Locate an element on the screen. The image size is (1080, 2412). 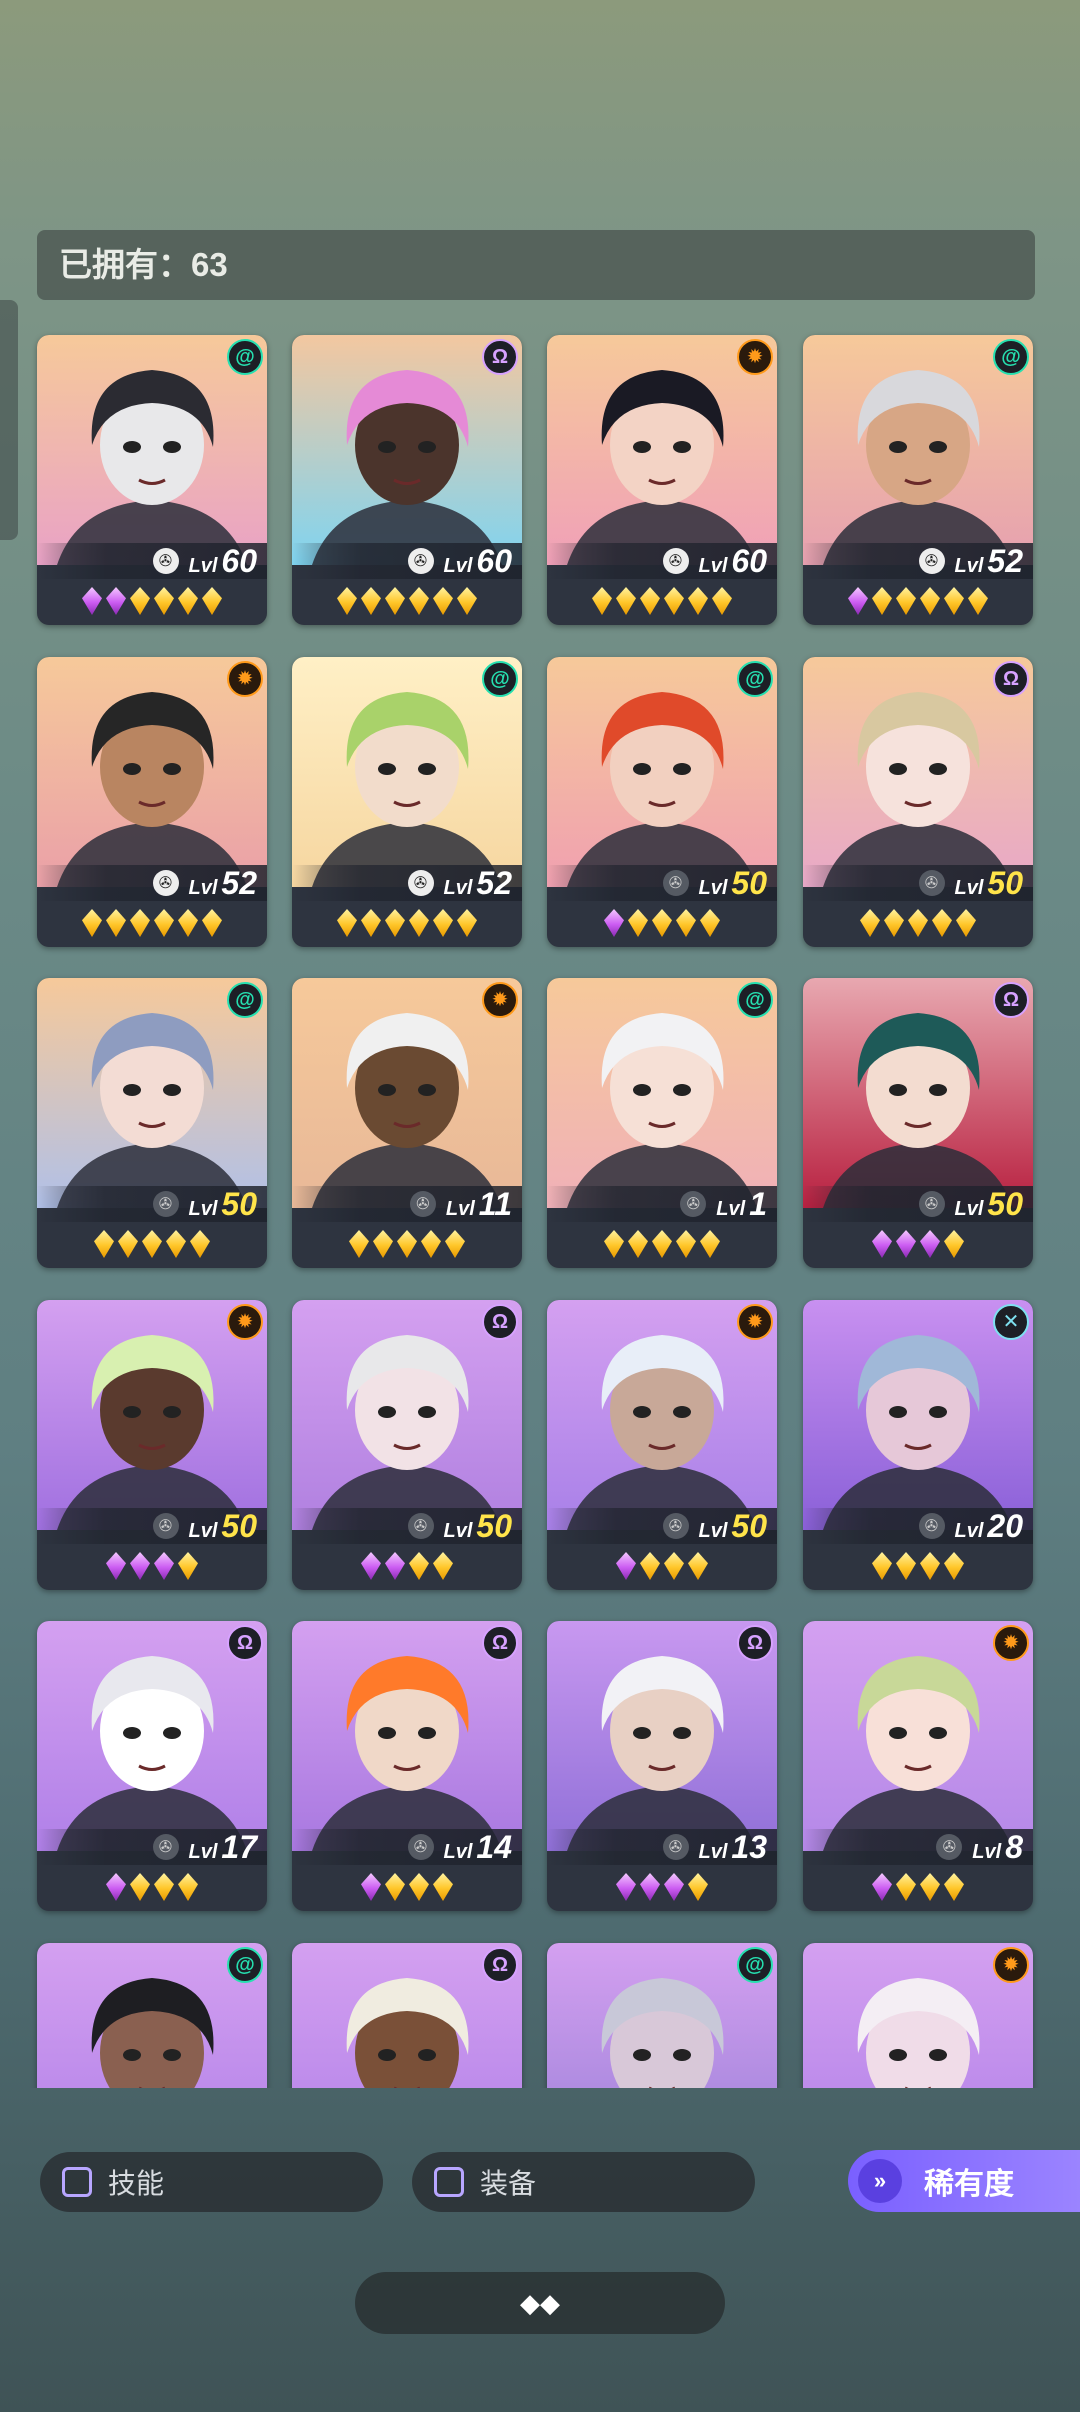
hero-card: ✹ ✇ Lvl 8 is located at coordinates (918, 1766).